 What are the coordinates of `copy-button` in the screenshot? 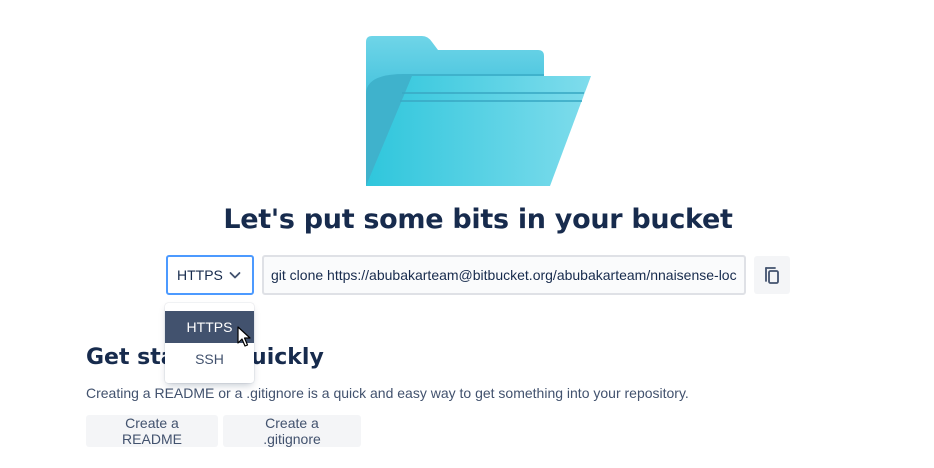 It's located at (772, 275).